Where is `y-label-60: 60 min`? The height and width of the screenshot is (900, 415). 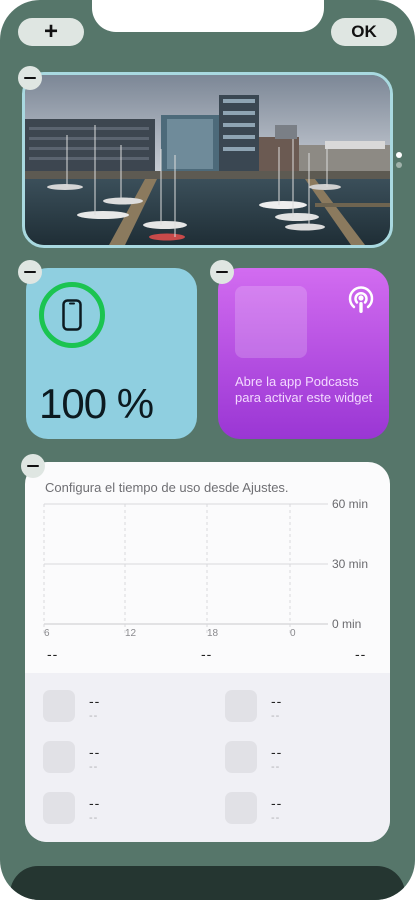 y-label-60: 60 min is located at coordinates (350, 504).